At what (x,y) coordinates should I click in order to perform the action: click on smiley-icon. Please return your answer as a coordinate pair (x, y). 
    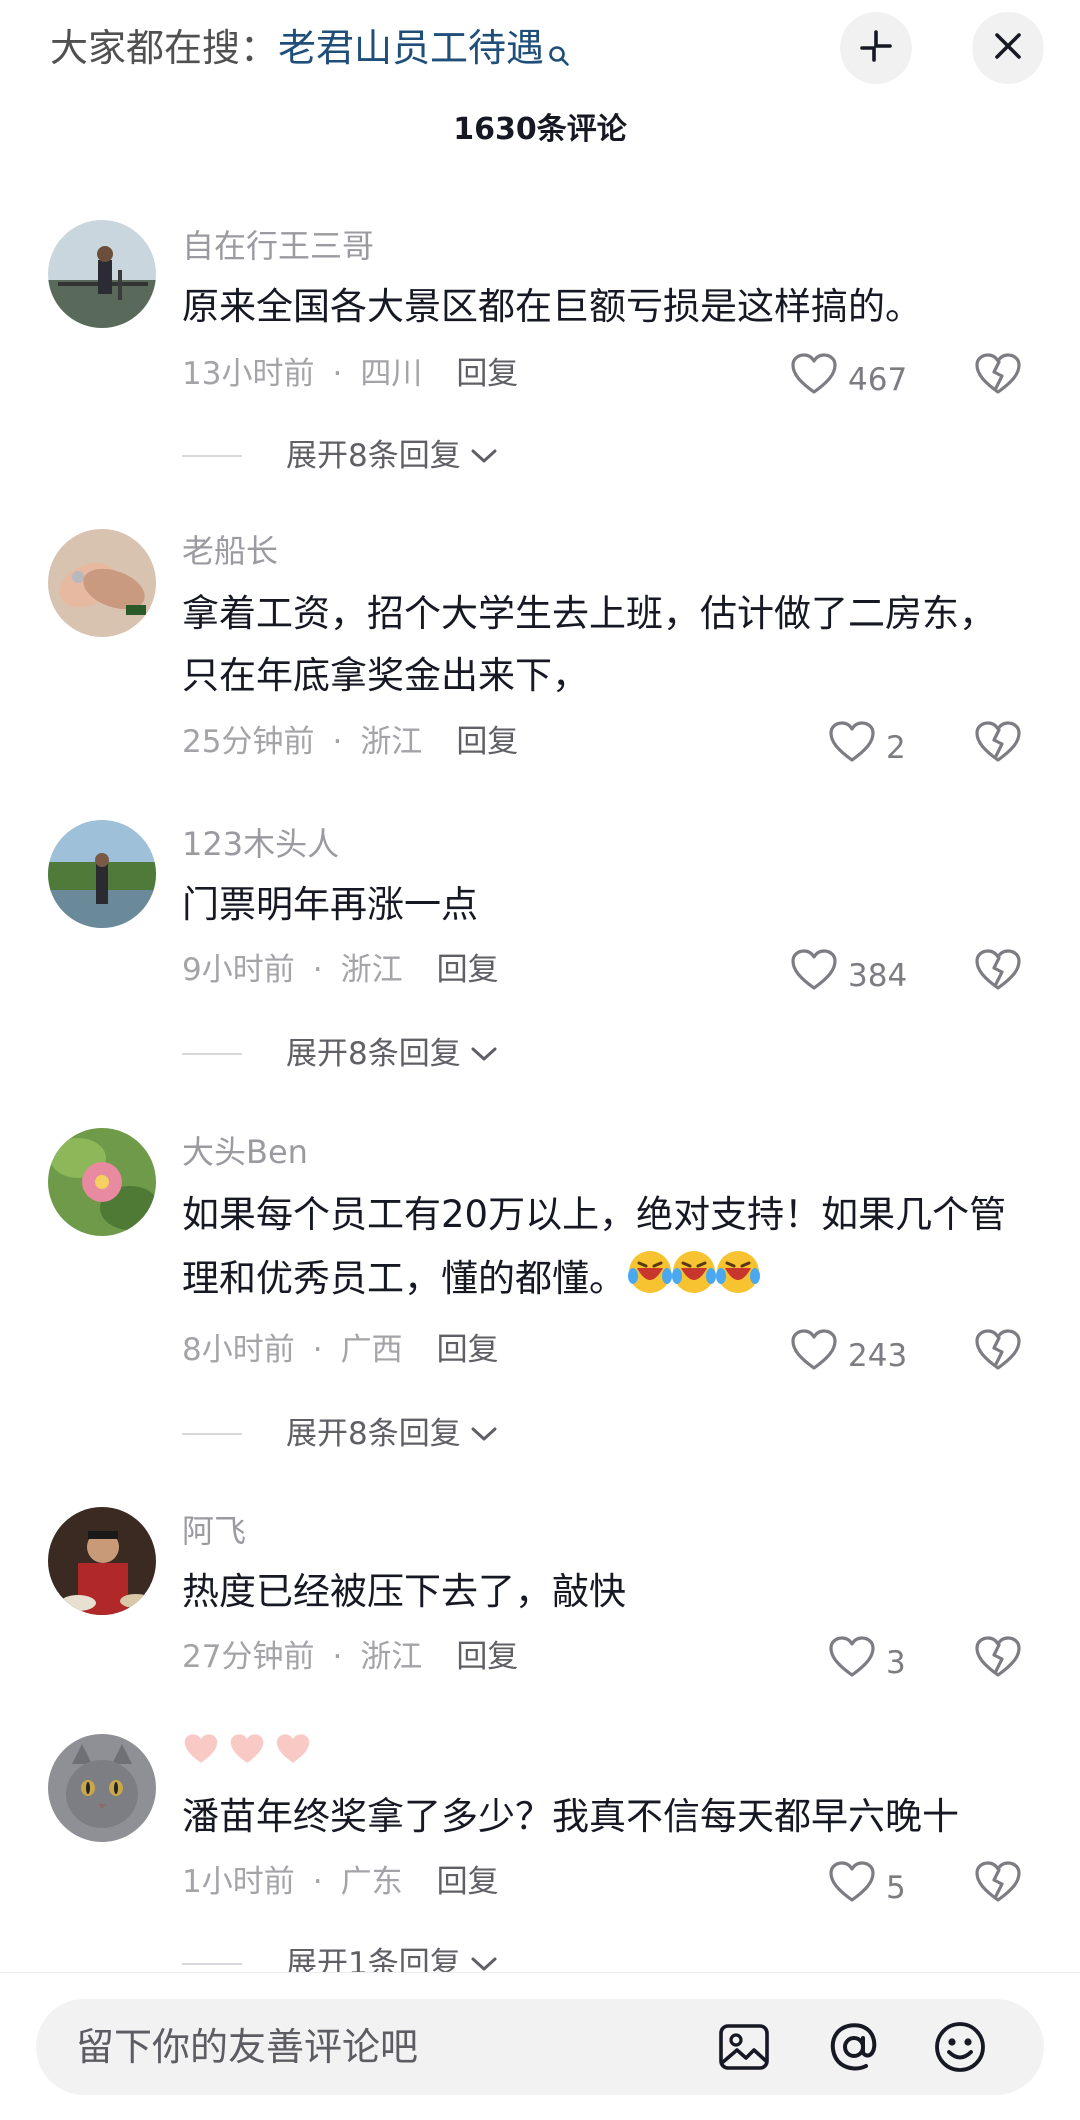
    Looking at the image, I should click on (960, 2047).